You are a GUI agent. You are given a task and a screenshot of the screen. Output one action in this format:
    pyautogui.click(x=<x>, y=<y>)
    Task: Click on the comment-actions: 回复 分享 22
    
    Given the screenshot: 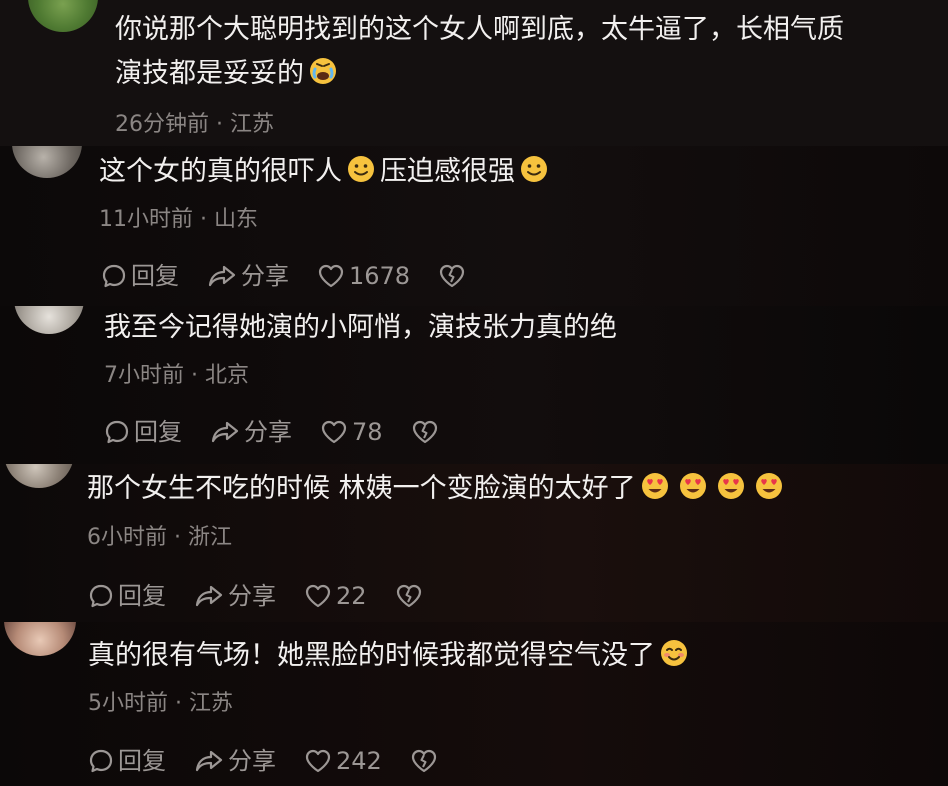 What is the action you would take?
    pyautogui.click(x=271, y=596)
    